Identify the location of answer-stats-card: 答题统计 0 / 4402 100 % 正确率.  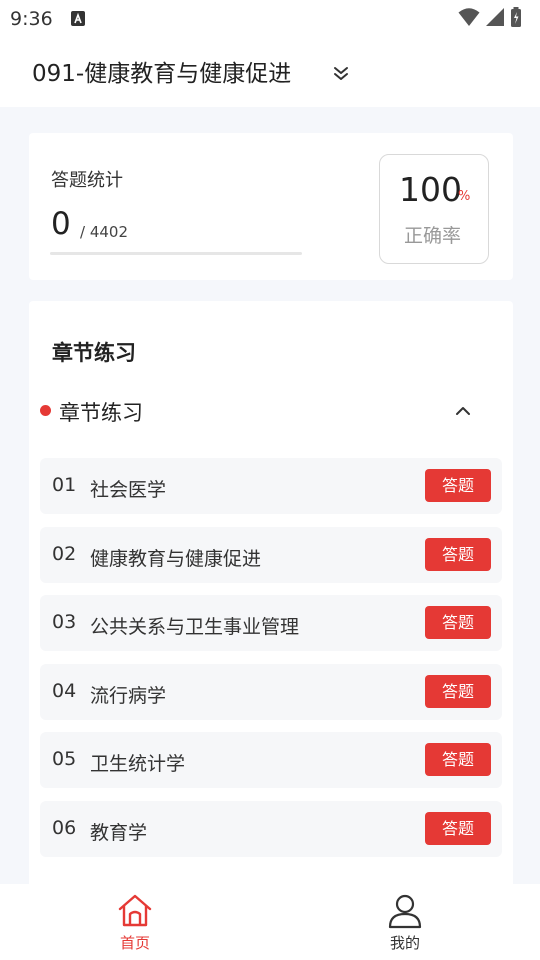
(271, 206).